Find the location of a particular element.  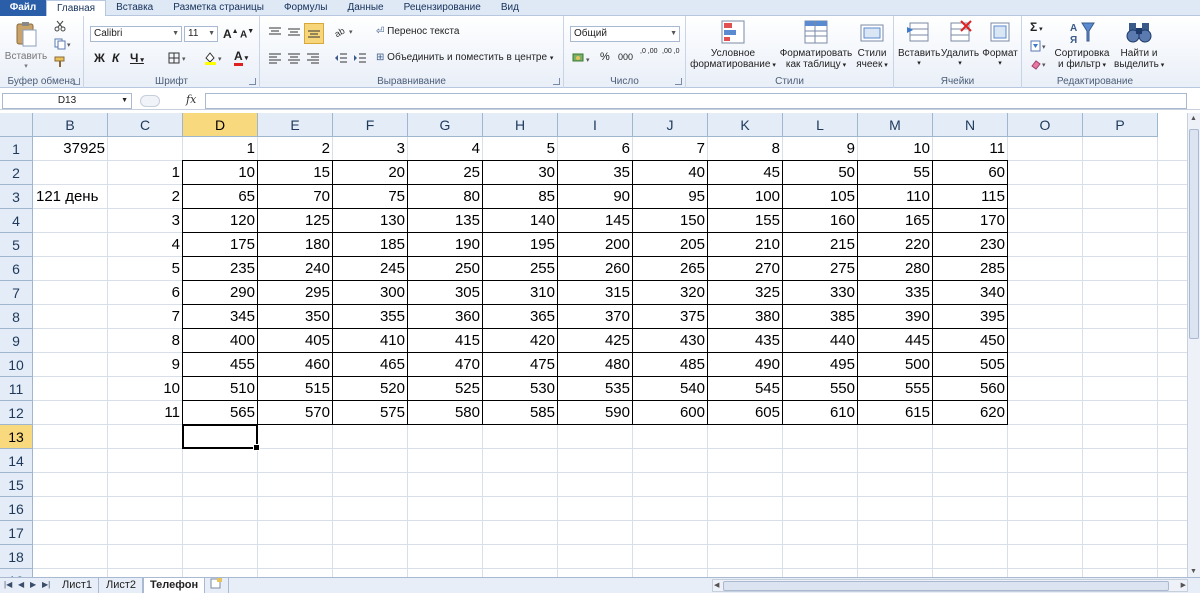

table-cell: 200 is located at coordinates (595, 245).